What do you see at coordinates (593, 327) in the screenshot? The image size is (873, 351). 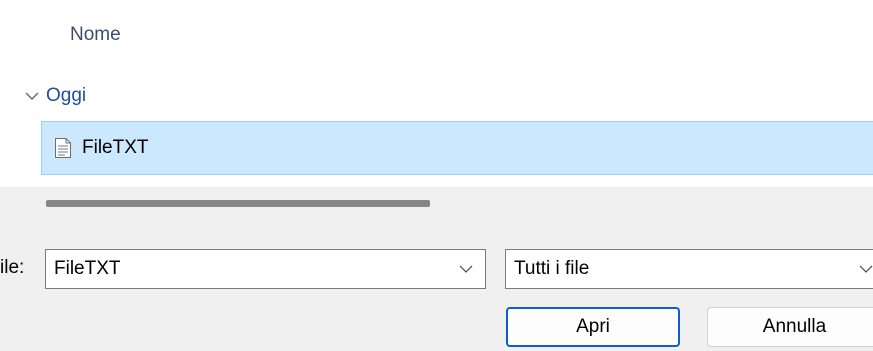 I see `open-button: Apri` at bounding box center [593, 327].